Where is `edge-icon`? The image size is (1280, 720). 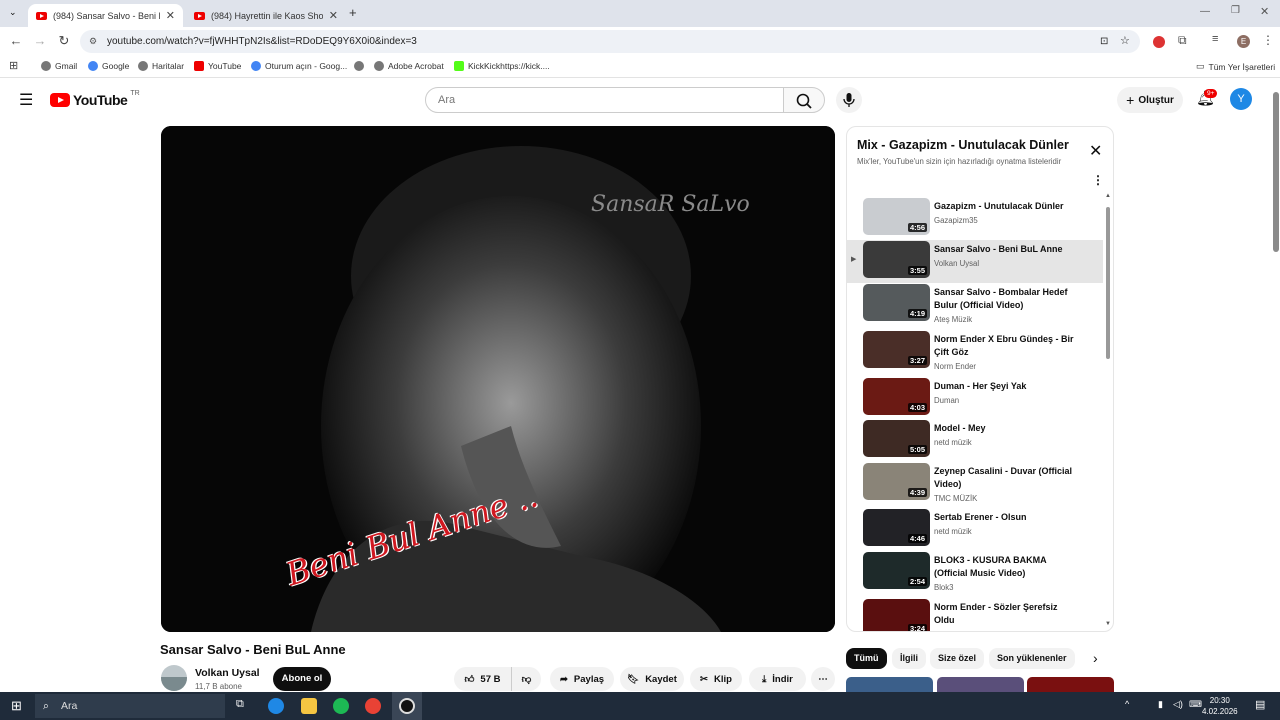
edge-icon is located at coordinates (276, 706).